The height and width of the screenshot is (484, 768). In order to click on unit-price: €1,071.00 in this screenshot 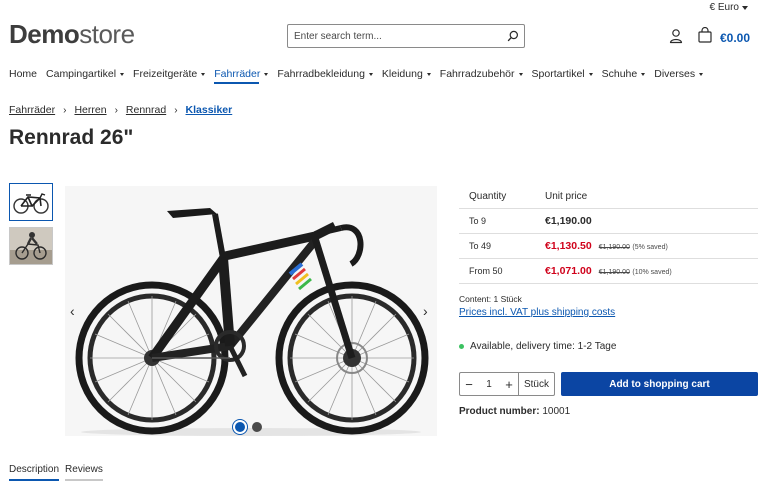, I will do `click(568, 271)`.